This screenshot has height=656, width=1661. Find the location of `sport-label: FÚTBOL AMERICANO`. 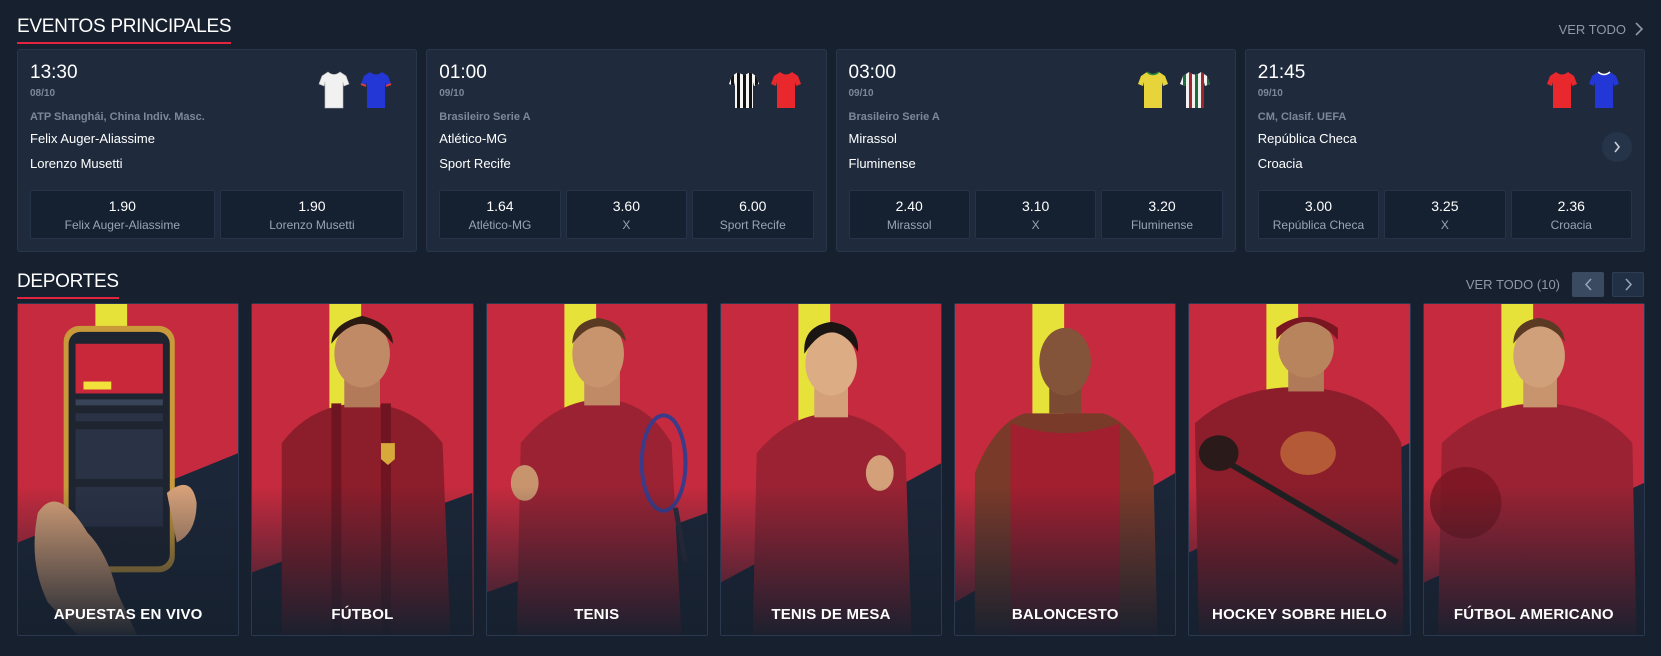

sport-label: FÚTBOL AMERICANO is located at coordinates (1533, 614).